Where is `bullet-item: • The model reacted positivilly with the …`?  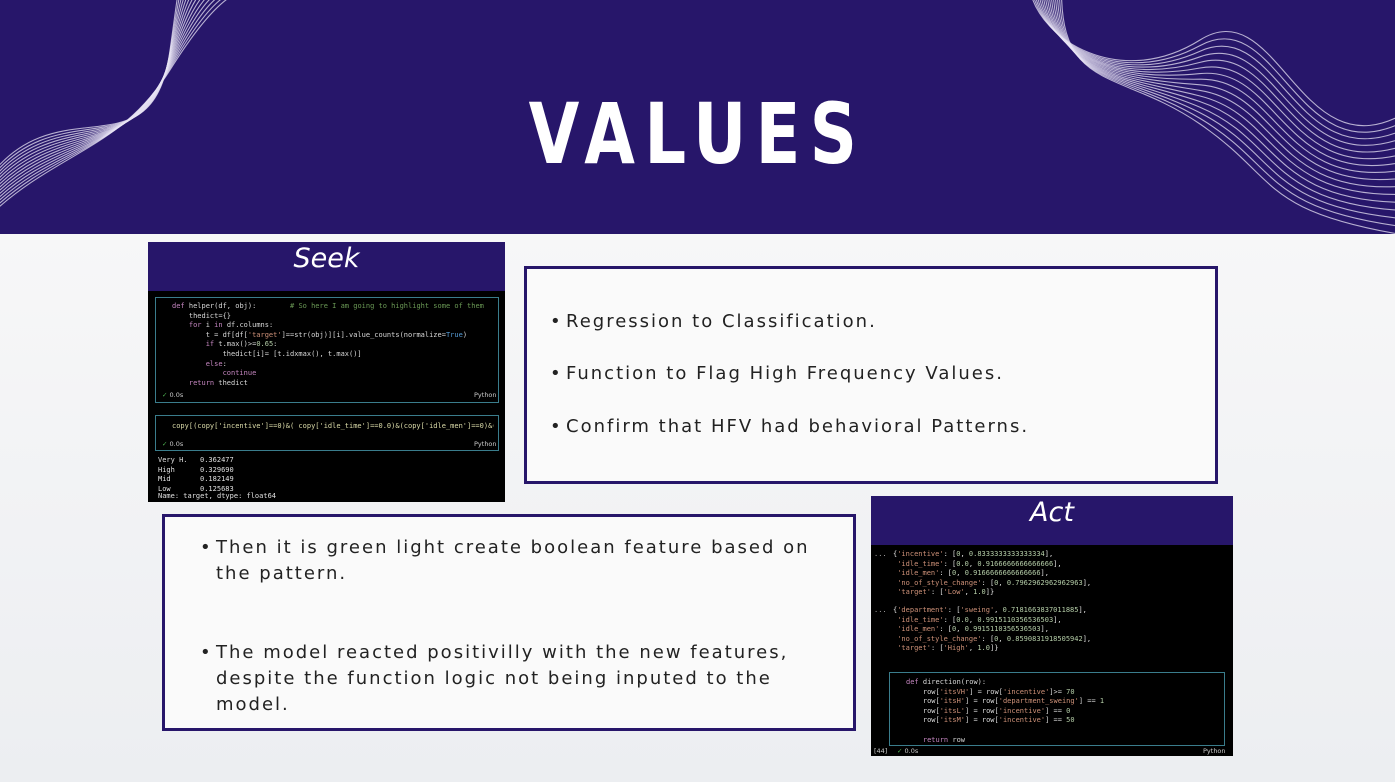
bullet-item: • The model reacted positivilly with the … is located at coordinates (494, 678).